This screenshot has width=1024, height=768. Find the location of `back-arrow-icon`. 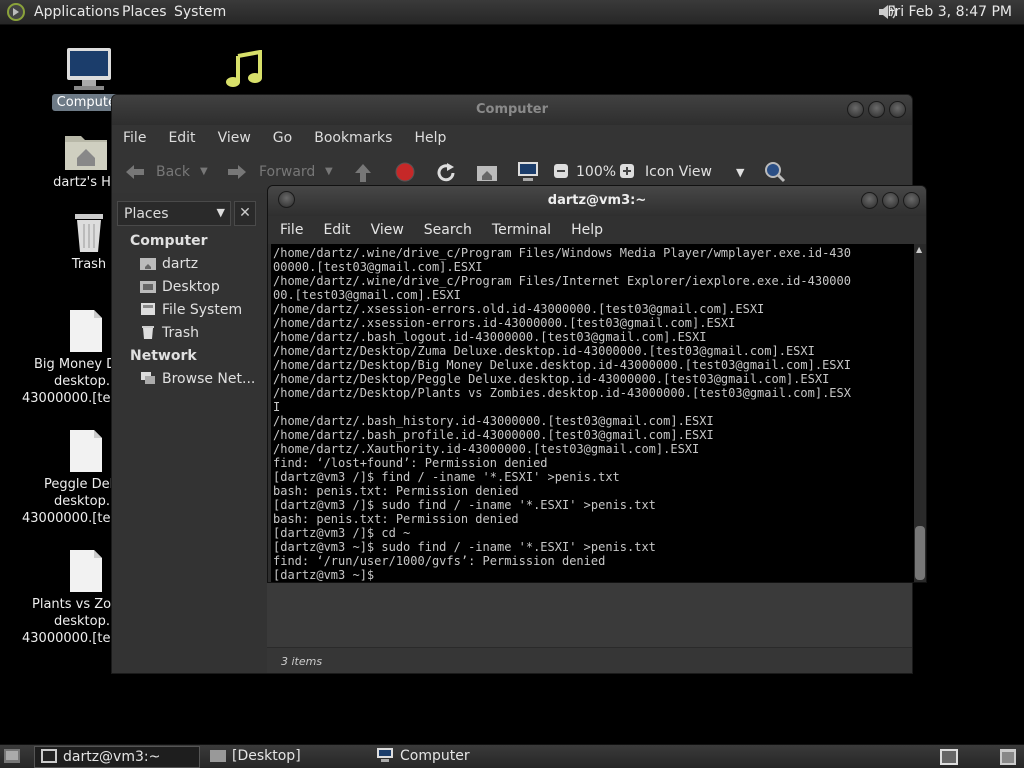

back-arrow-icon is located at coordinates (135, 174).